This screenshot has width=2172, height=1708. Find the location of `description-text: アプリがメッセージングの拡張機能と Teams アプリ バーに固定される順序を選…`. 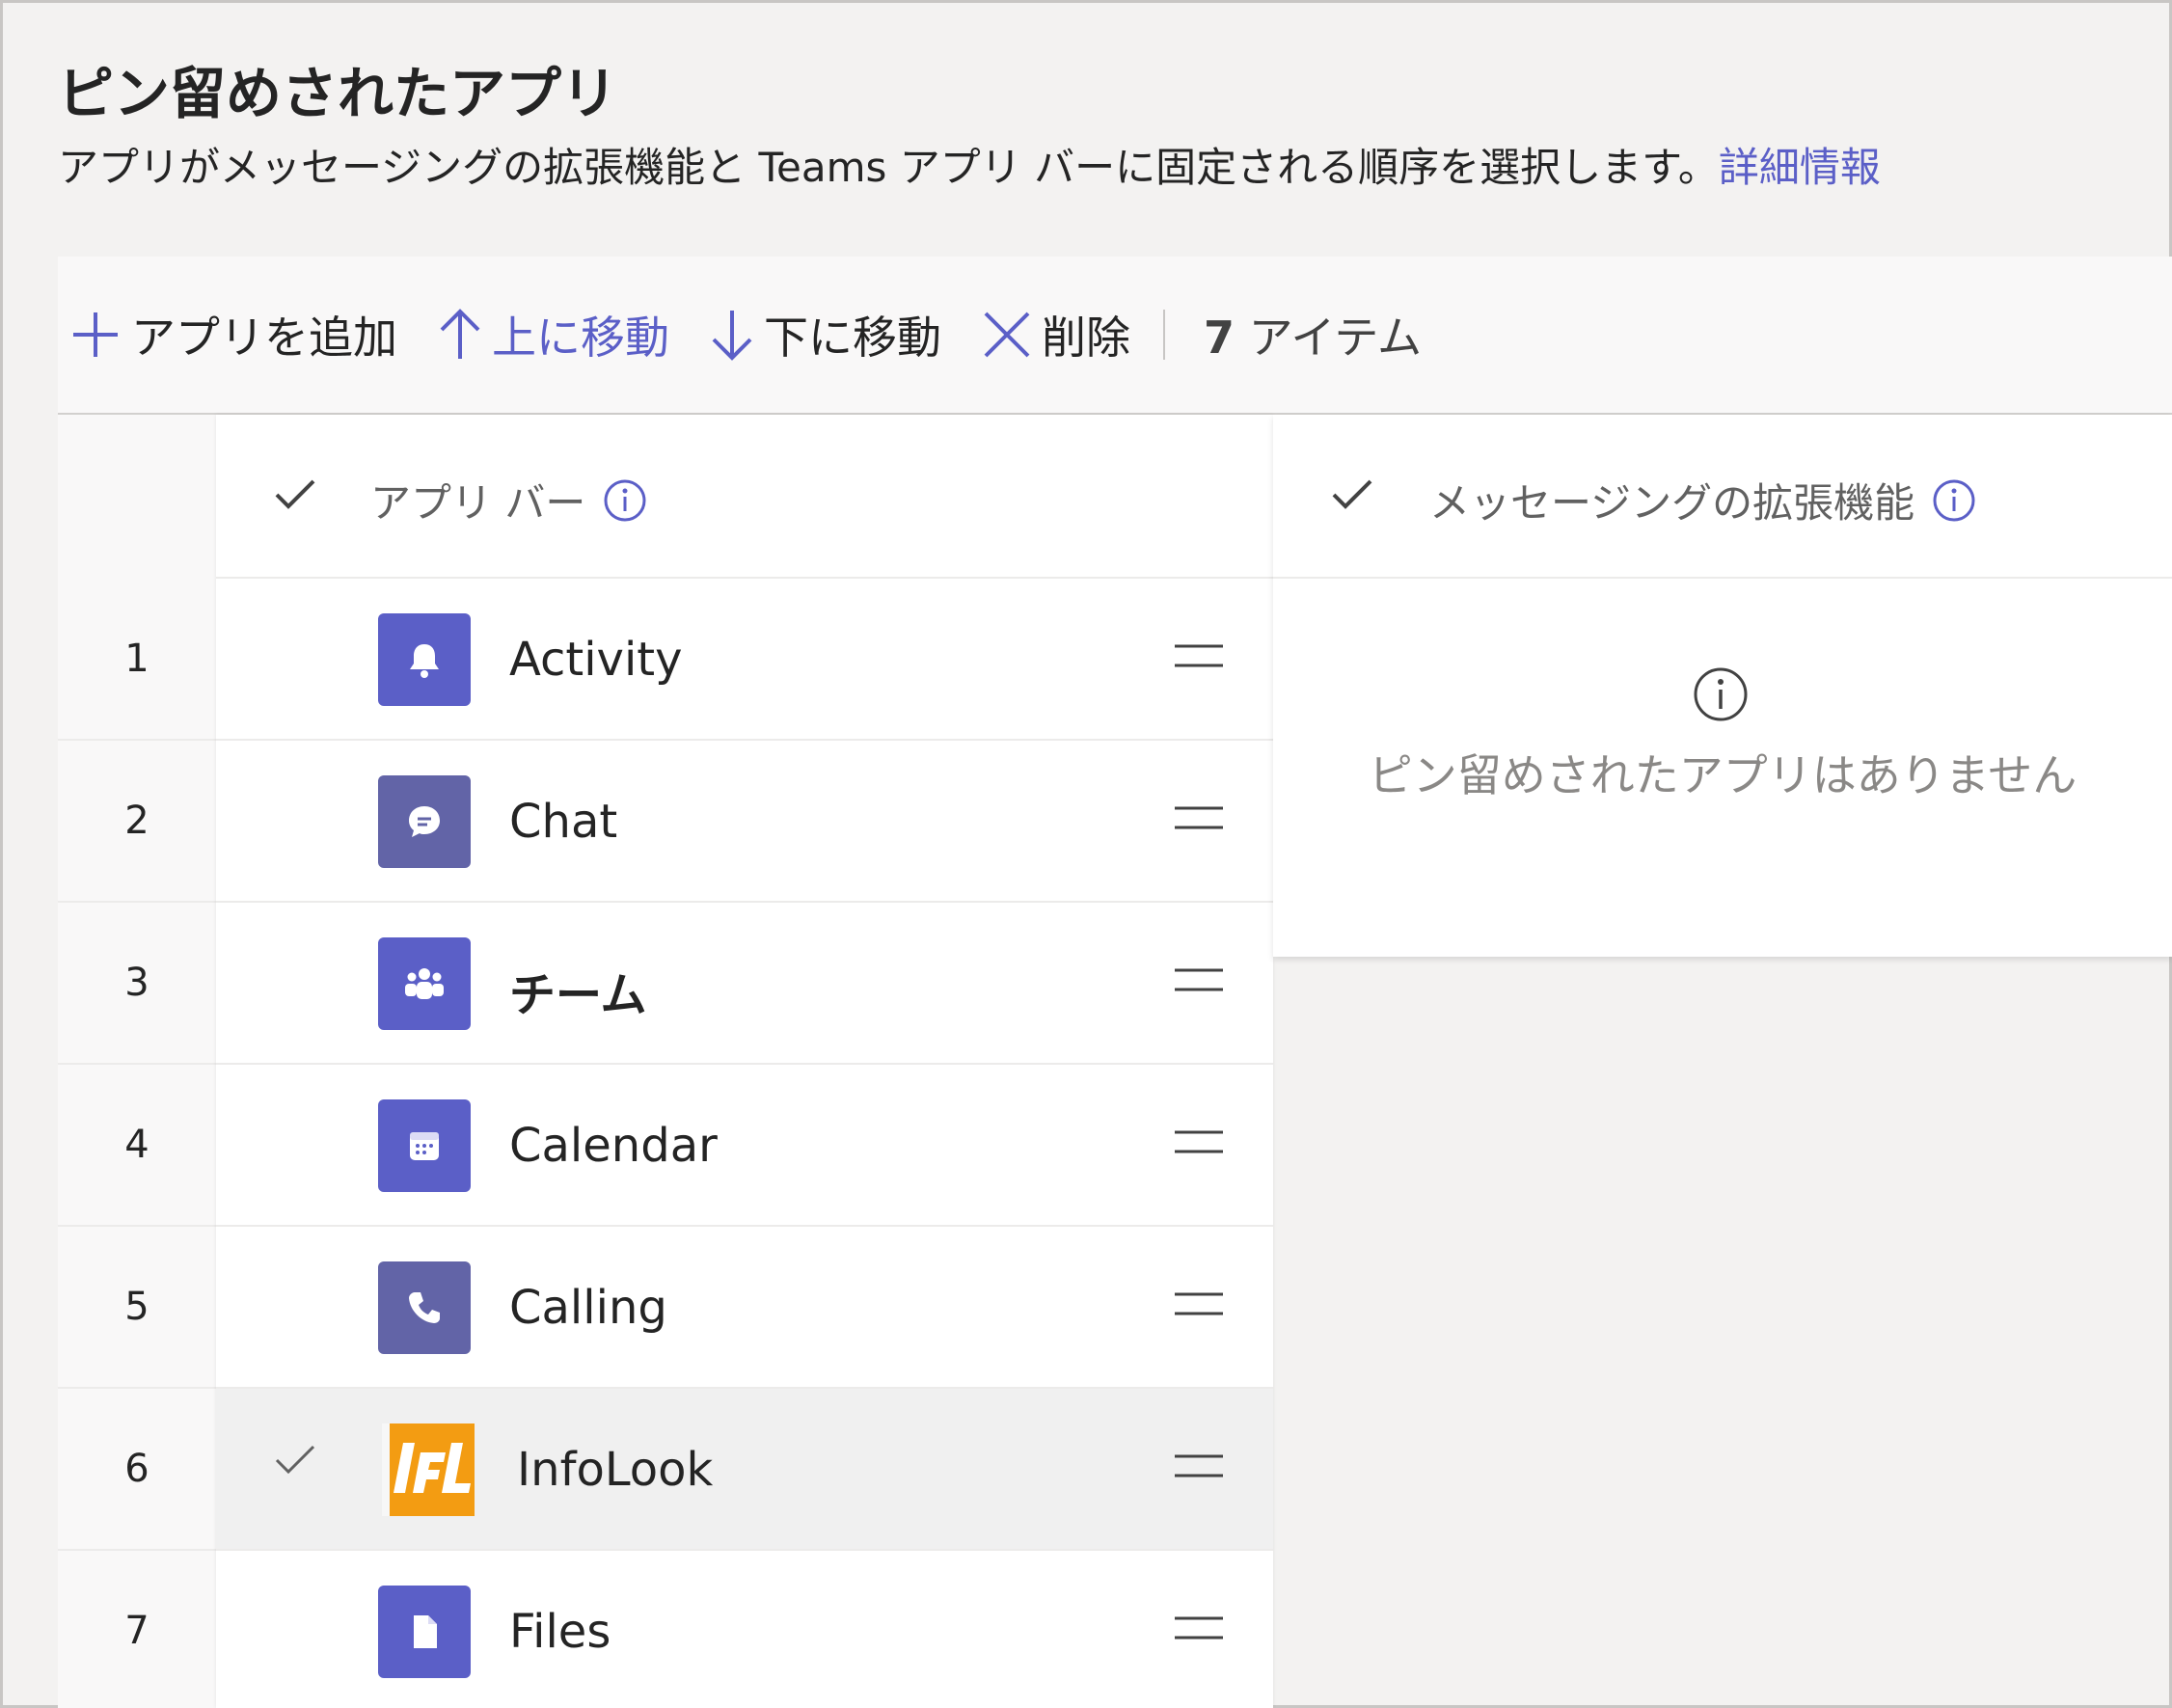

description-text: アプリがメッセージングの拡張機能と Teams アプリ バーに固定される順序を選… is located at coordinates (888, 167).